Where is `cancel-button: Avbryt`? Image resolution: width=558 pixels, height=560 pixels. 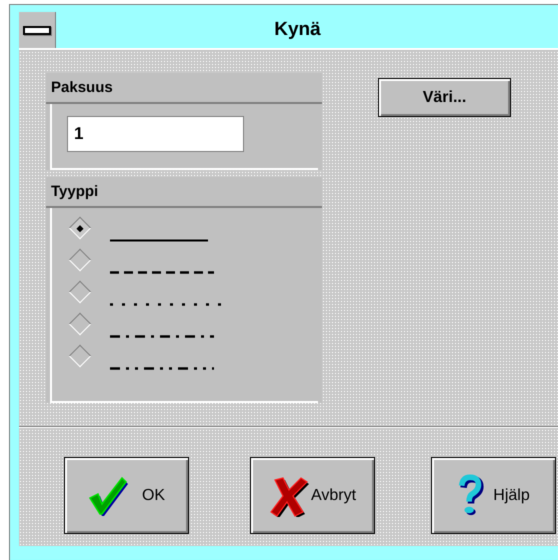
cancel-button: Avbryt is located at coordinates (312, 495).